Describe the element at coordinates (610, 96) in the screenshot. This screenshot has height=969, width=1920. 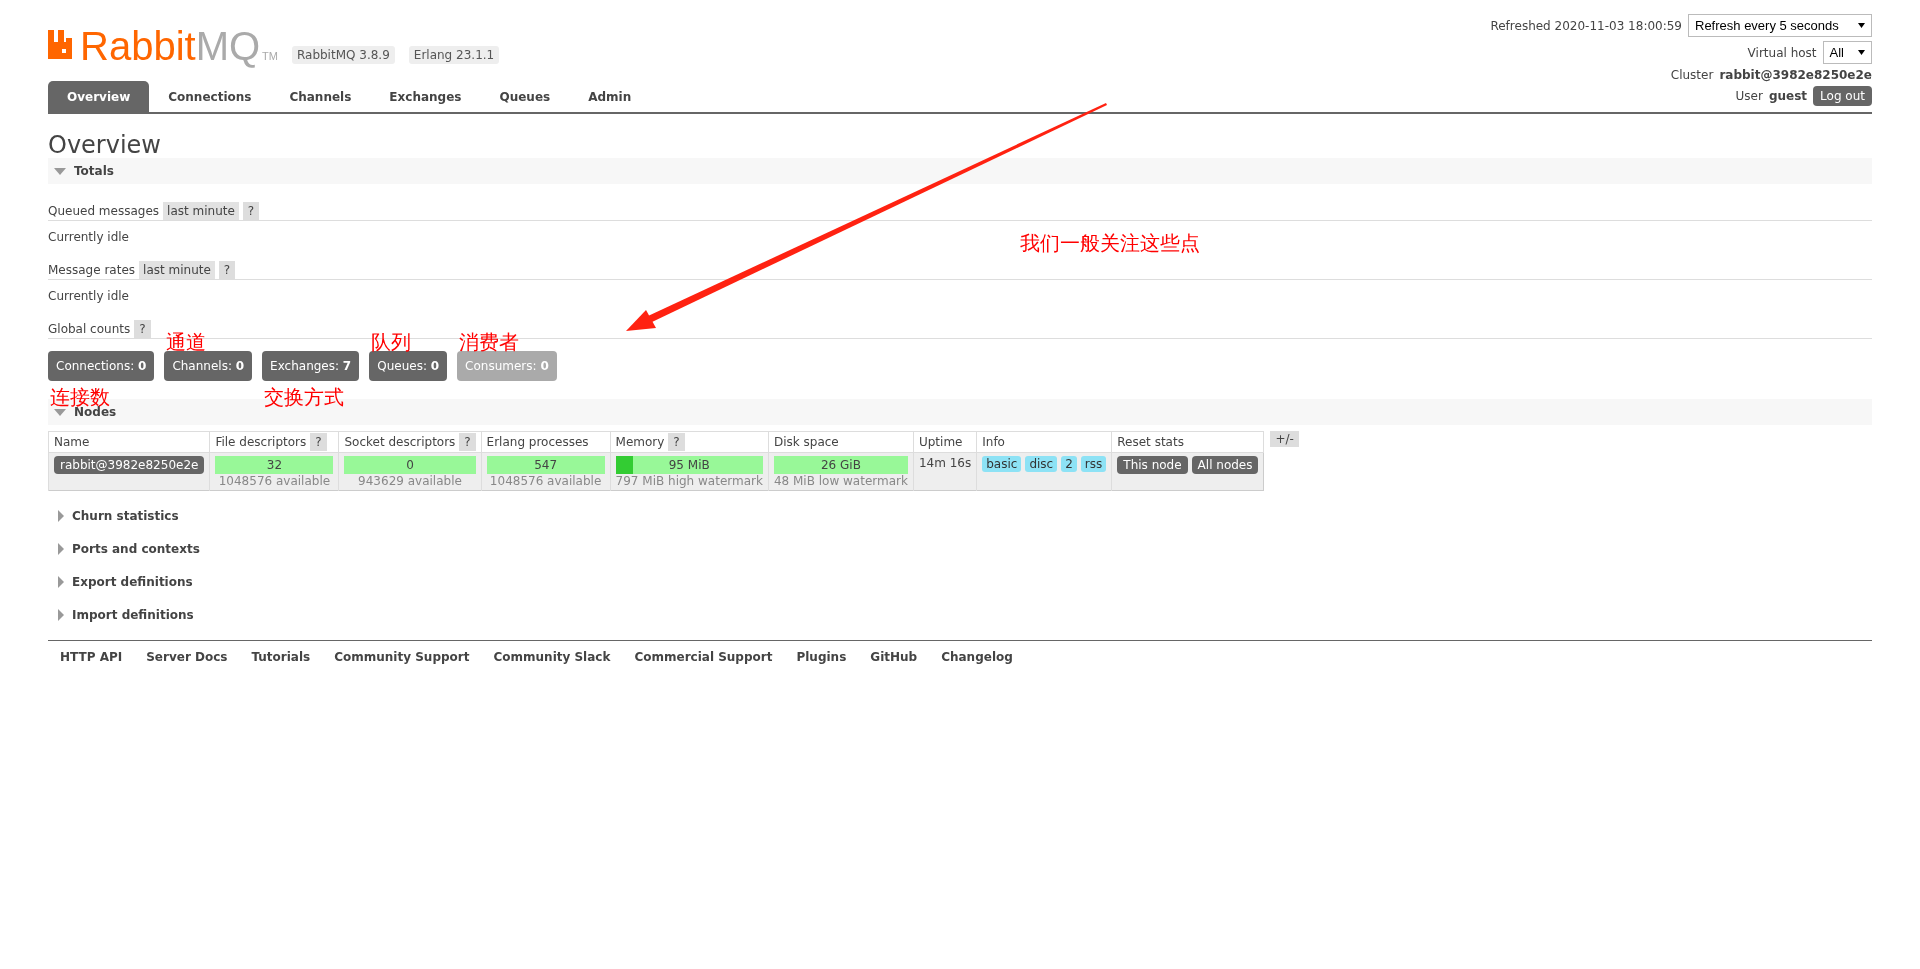
I see `nav-tab: Admin` at that location.